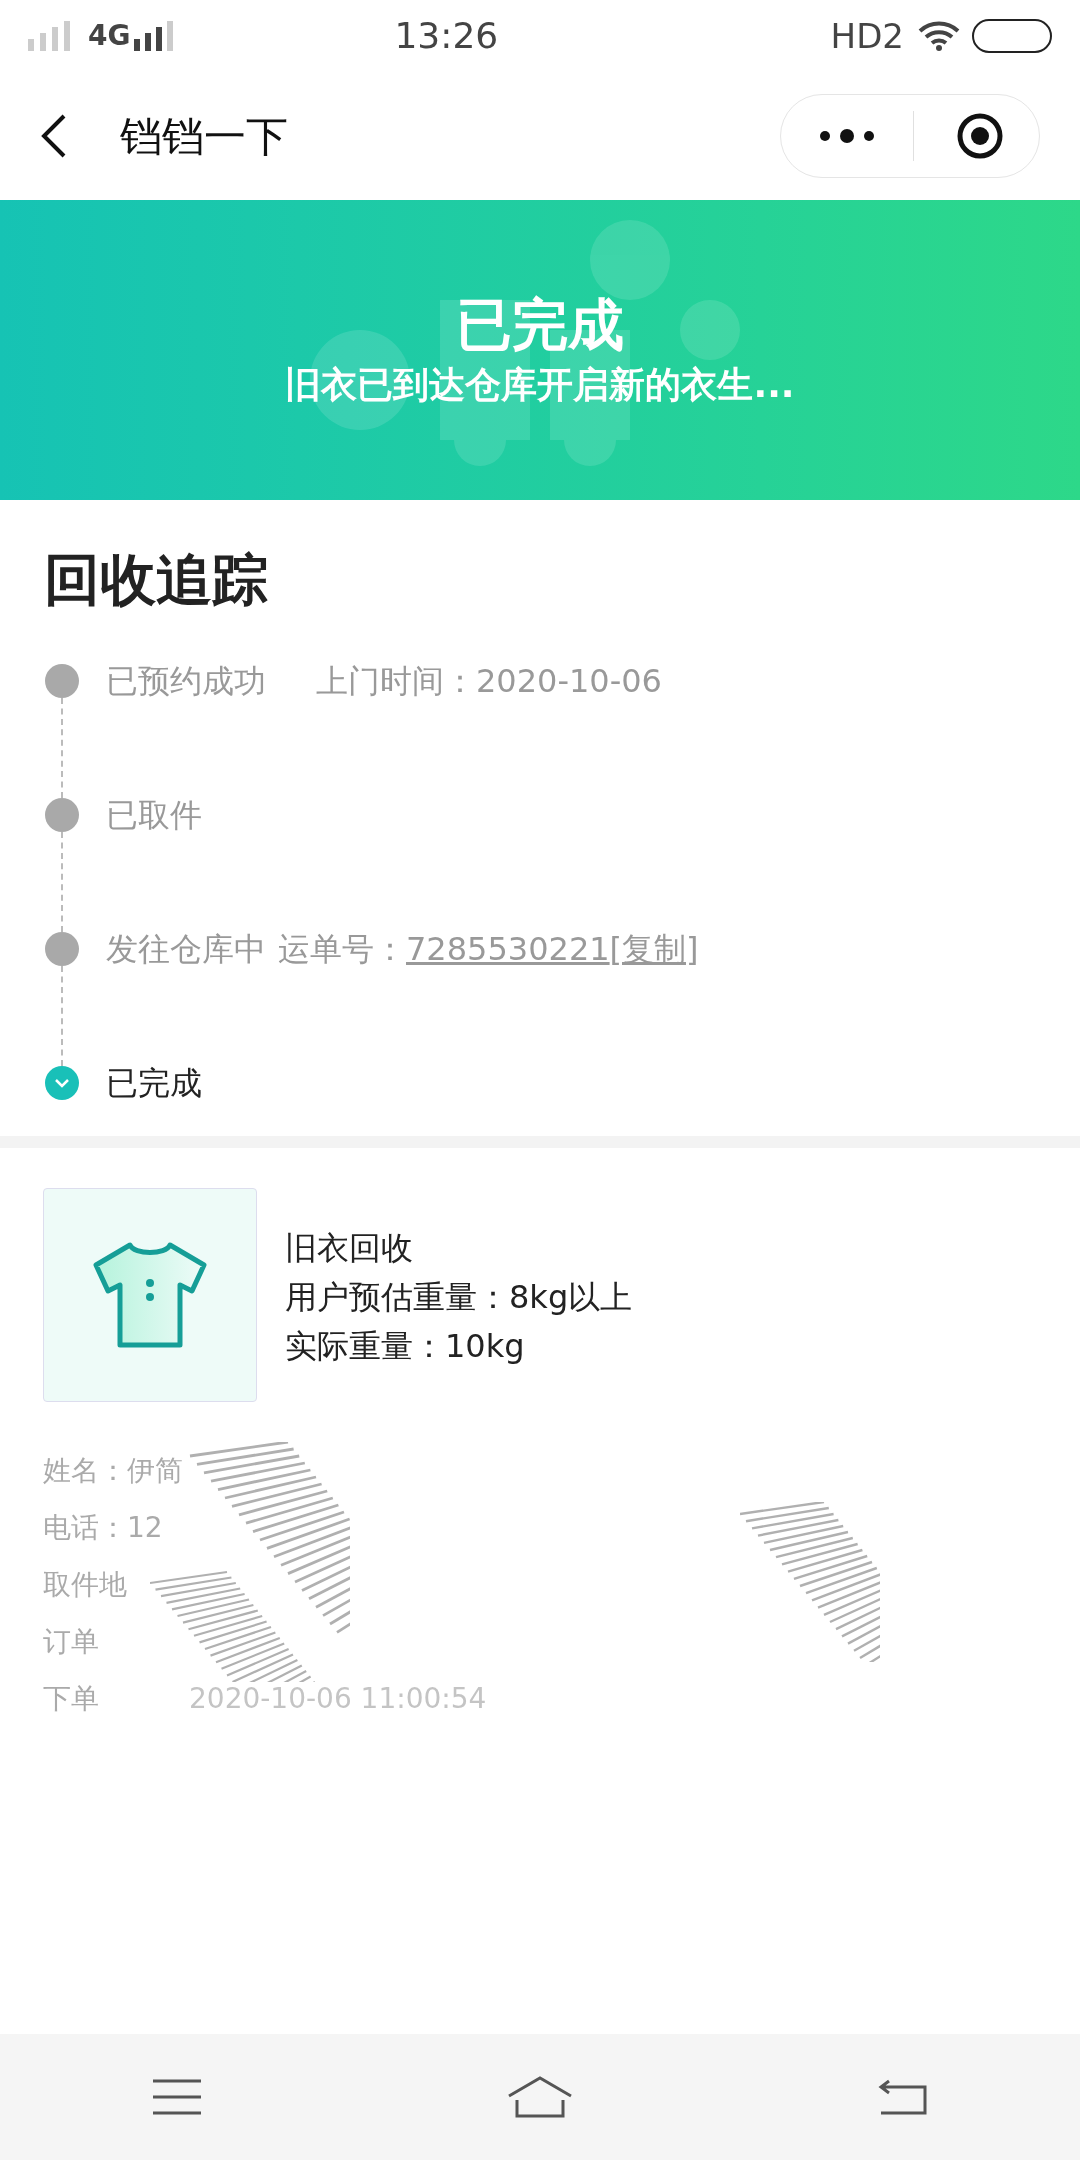 Image resolution: width=1080 pixels, height=2160 pixels. Describe the element at coordinates (204, 136) in the screenshot. I see `page-title: 铛铛一下` at that location.